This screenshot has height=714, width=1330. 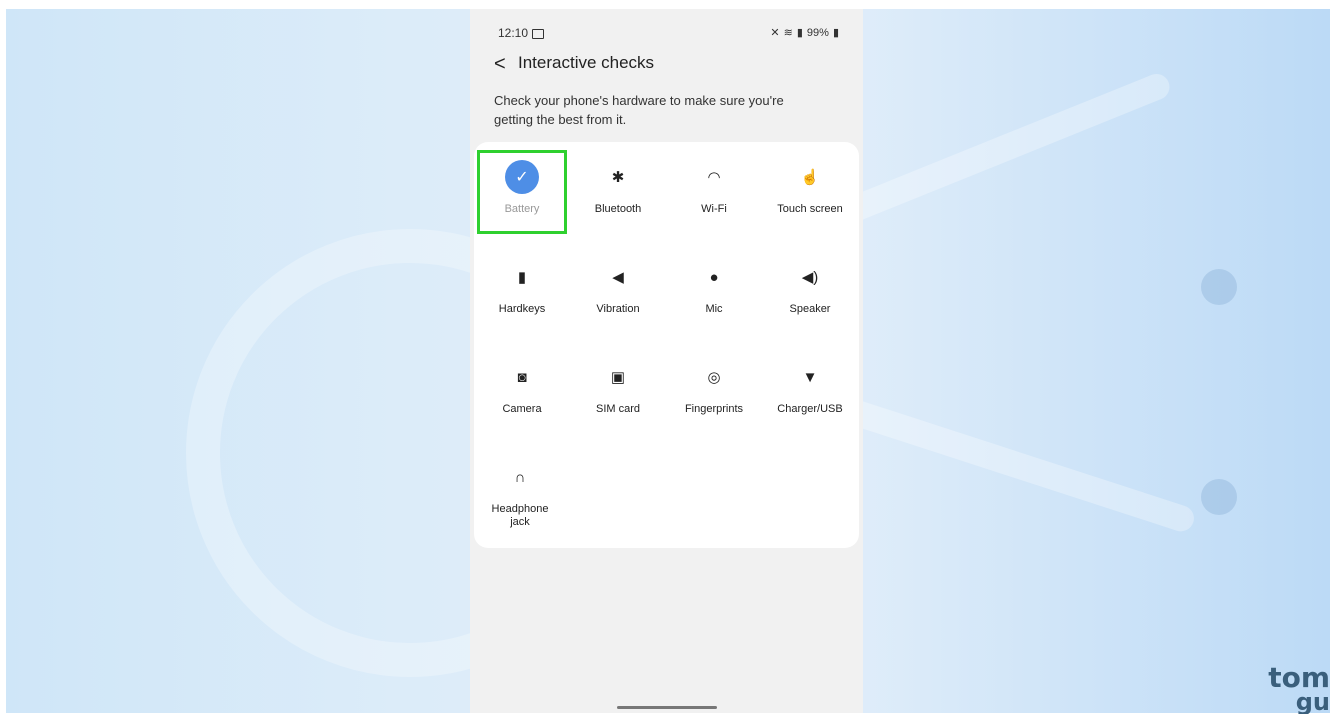 I want to click on bluetooth-icon: ✱, so click(x=618, y=177).